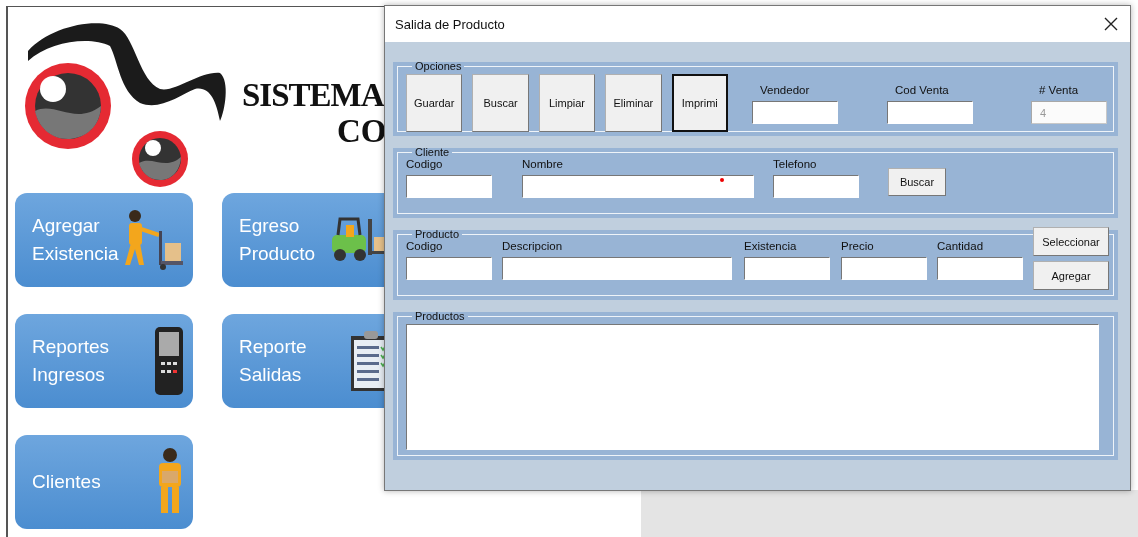 The width and height of the screenshot is (1138, 537). I want to click on logo-subtitle: CO, so click(362, 131).